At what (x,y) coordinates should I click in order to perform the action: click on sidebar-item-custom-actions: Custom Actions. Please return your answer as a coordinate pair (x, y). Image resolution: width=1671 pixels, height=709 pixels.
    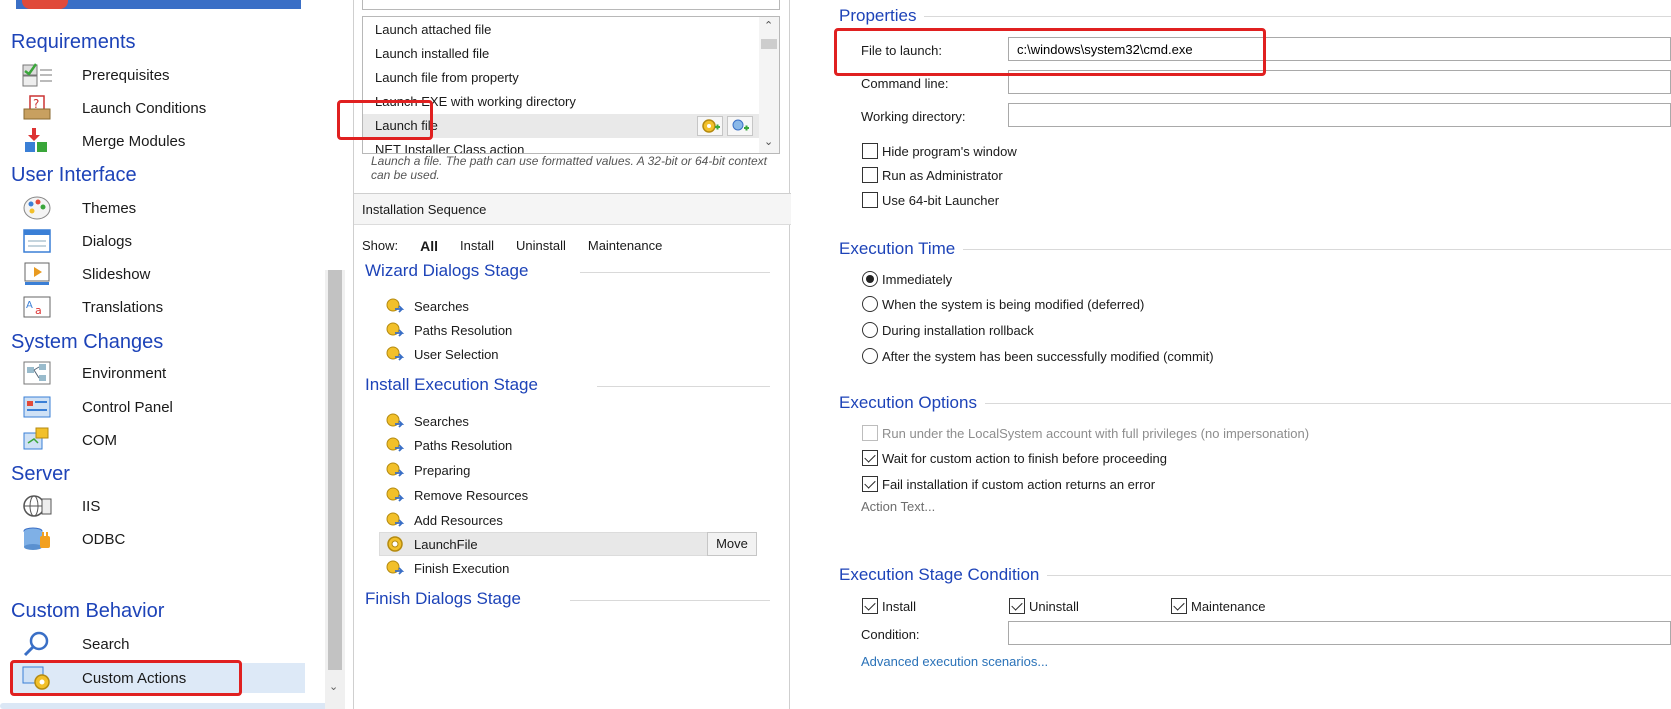
    Looking at the image, I should click on (157, 678).